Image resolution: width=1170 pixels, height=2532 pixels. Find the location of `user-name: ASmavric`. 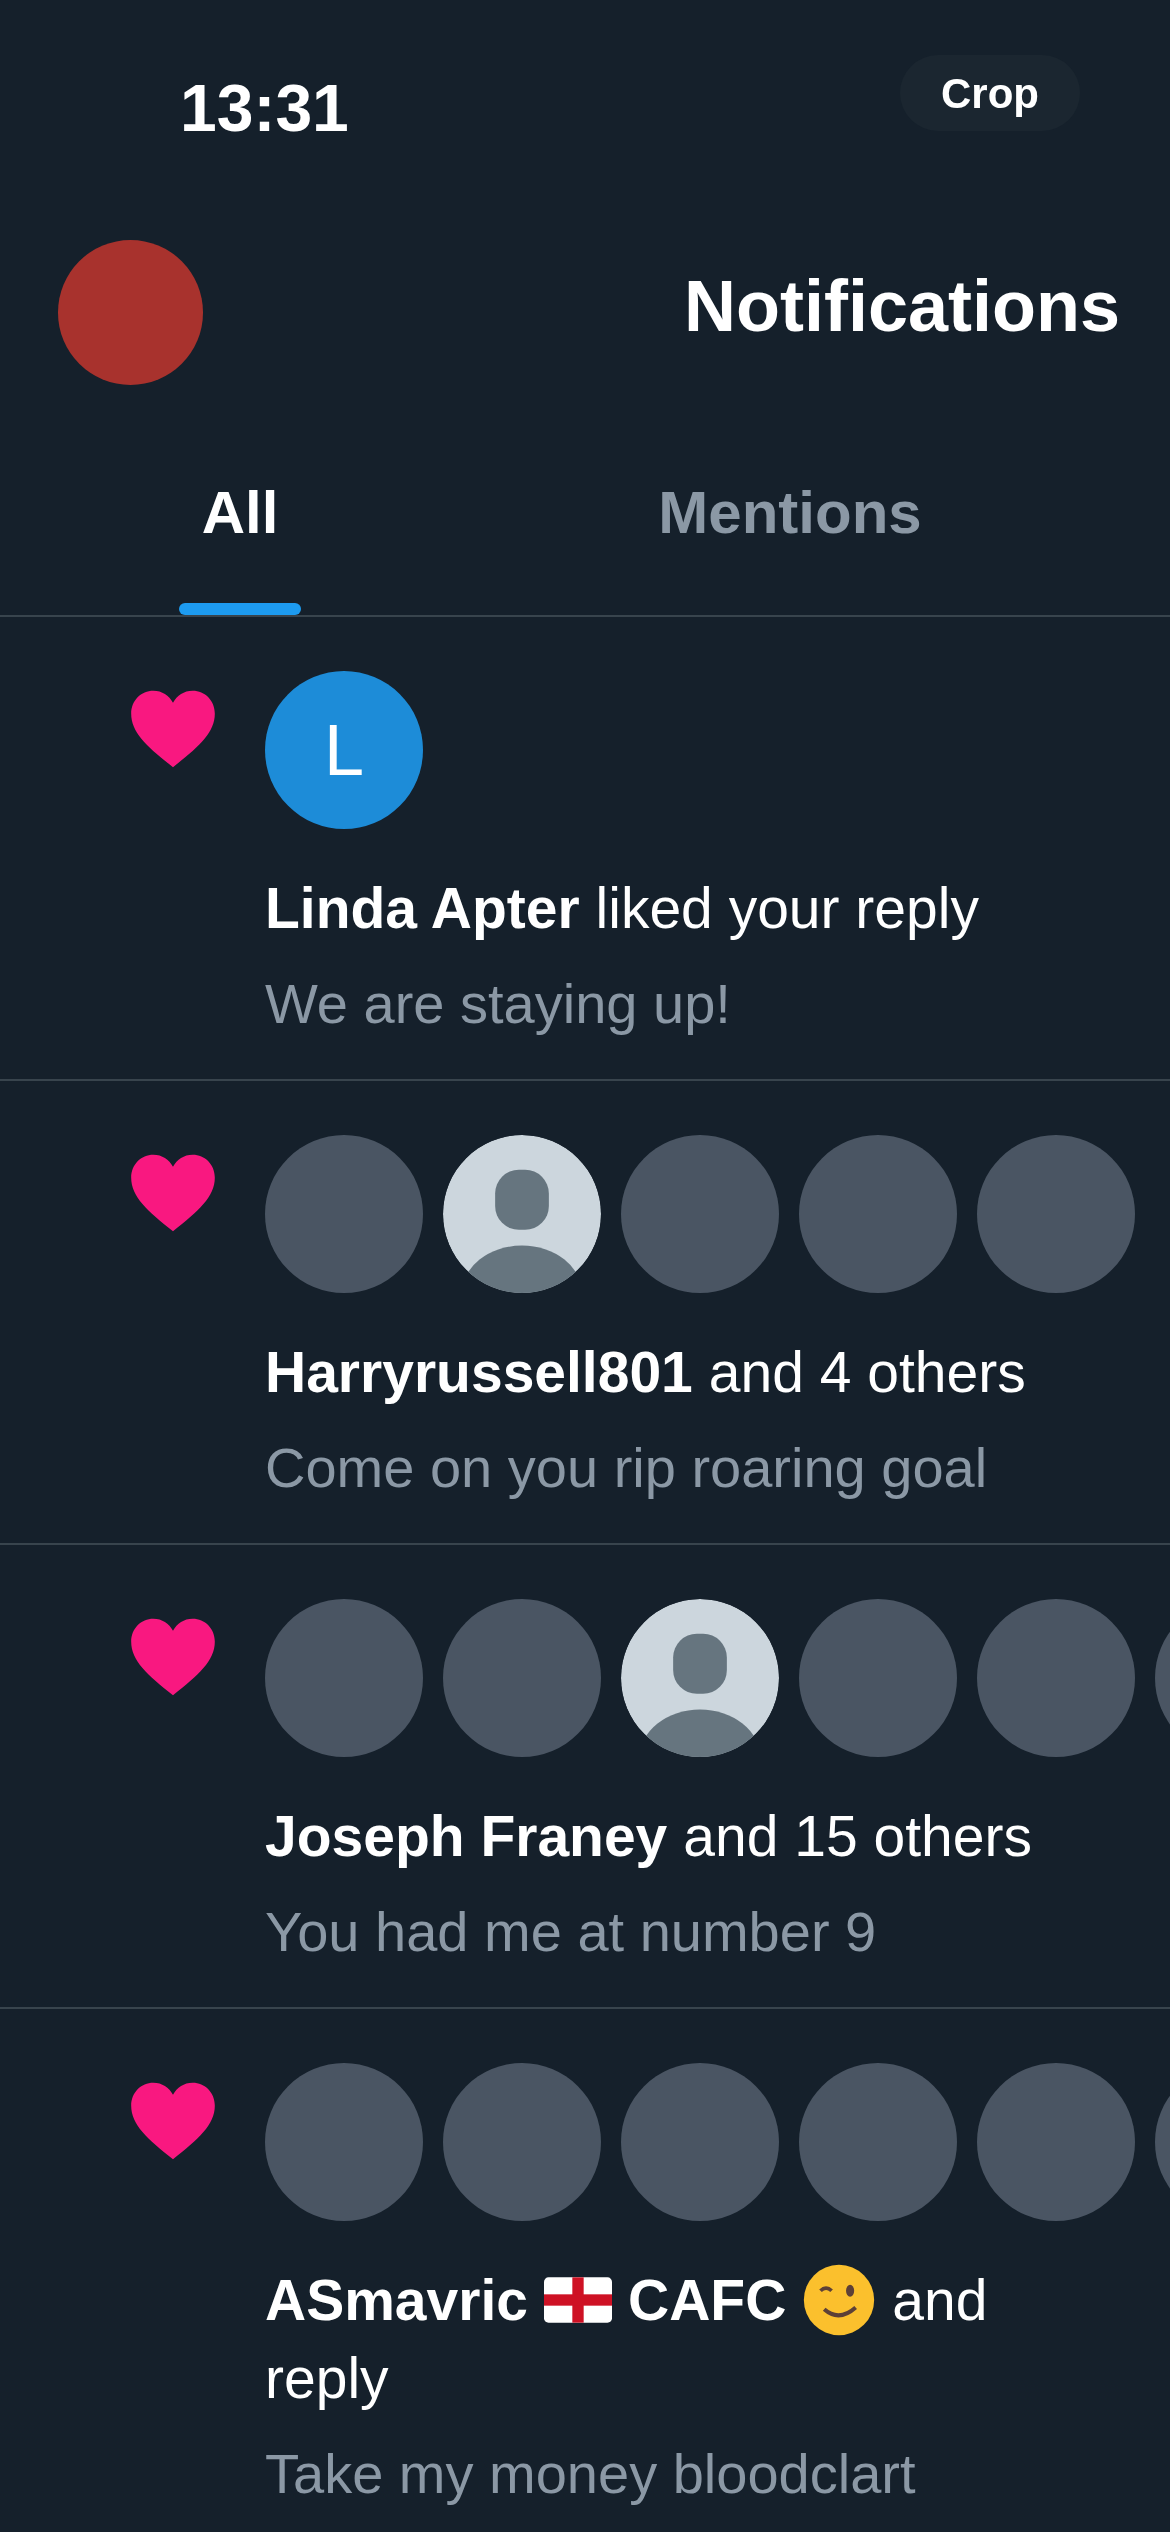

user-name: ASmavric is located at coordinates (396, 2300).